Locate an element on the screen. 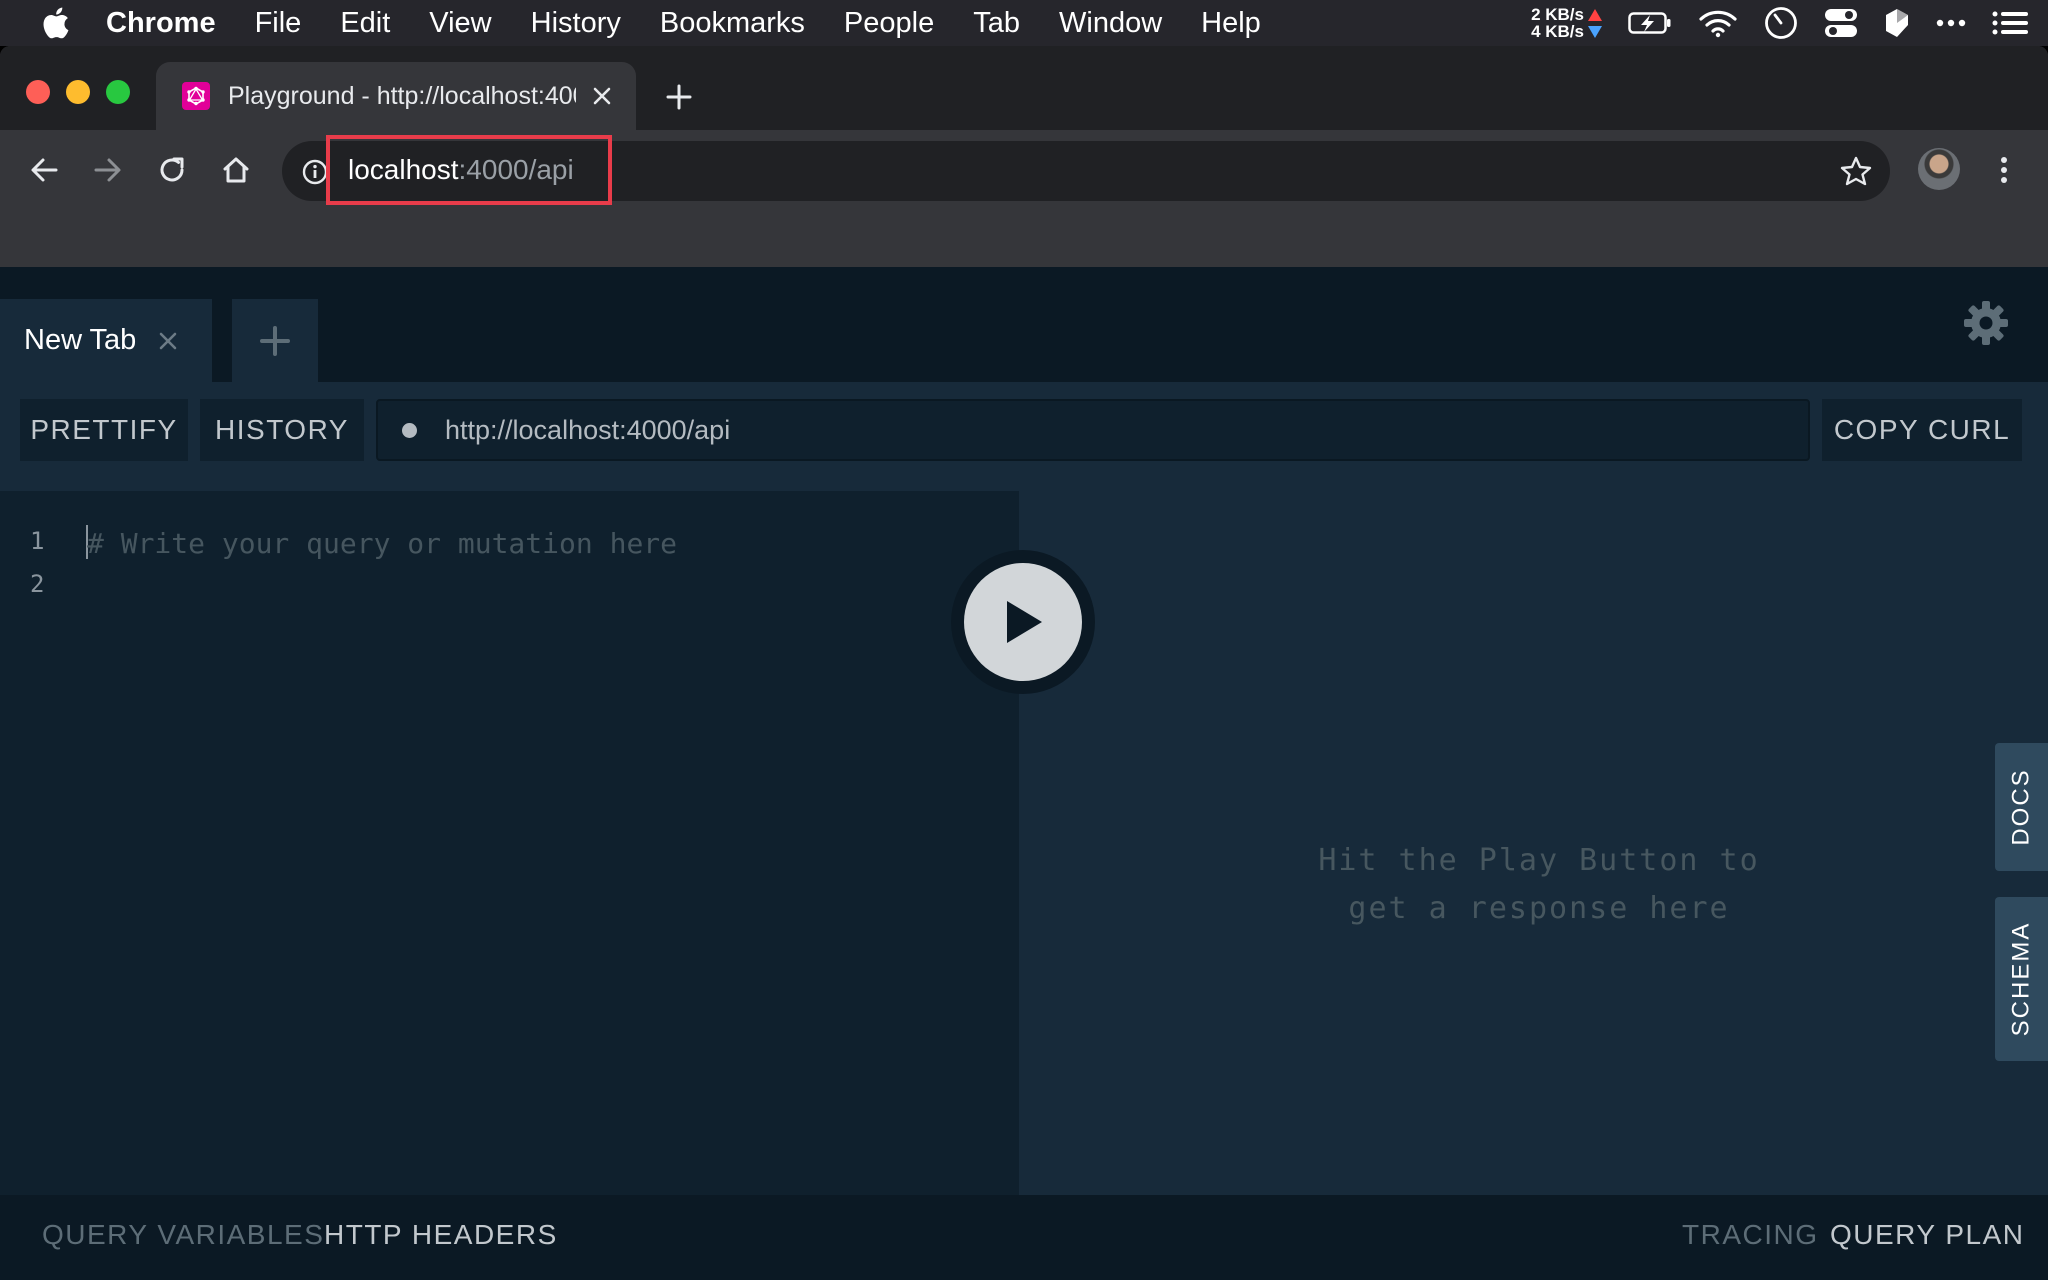 The image size is (2048, 1280). schema-label: SCHEMA is located at coordinates (2021, 979).